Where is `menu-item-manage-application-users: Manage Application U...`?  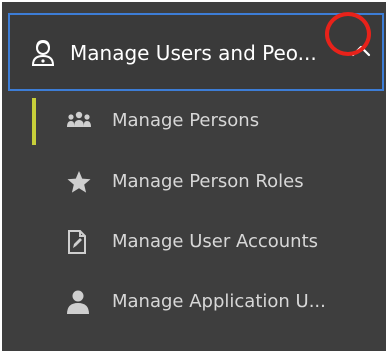
menu-item-manage-application-users: Manage Application U... is located at coordinates (216, 302).